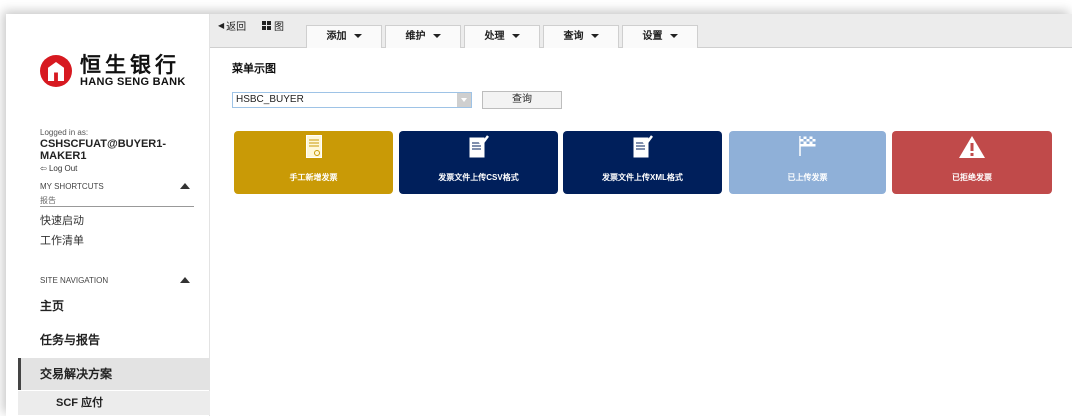 The height and width of the screenshot is (416, 1072). What do you see at coordinates (313, 146) in the screenshot?
I see `document-icon` at bounding box center [313, 146].